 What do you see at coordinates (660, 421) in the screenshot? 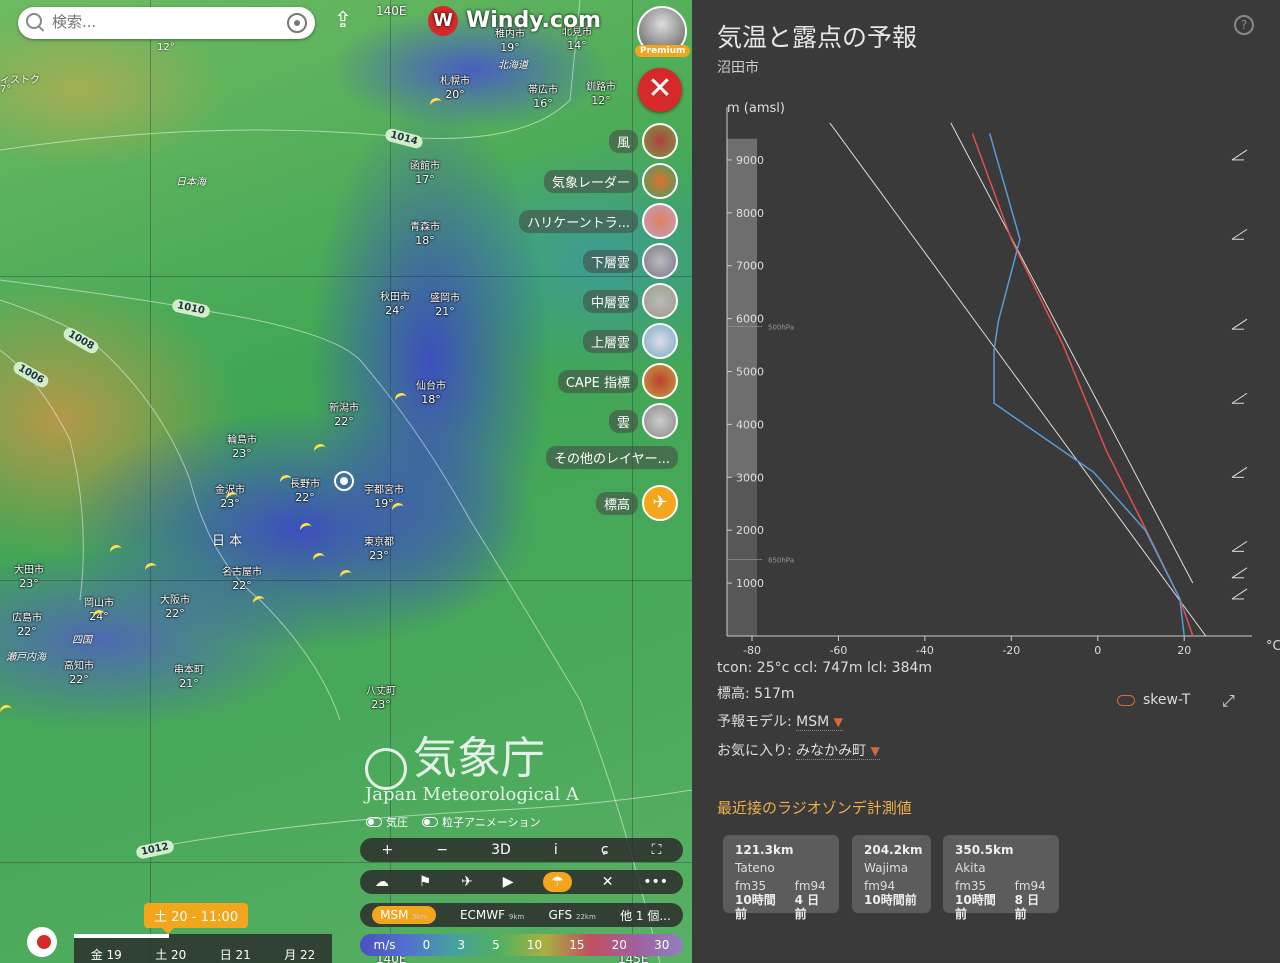
I see `cloud-icon` at bounding box center [660, 421].